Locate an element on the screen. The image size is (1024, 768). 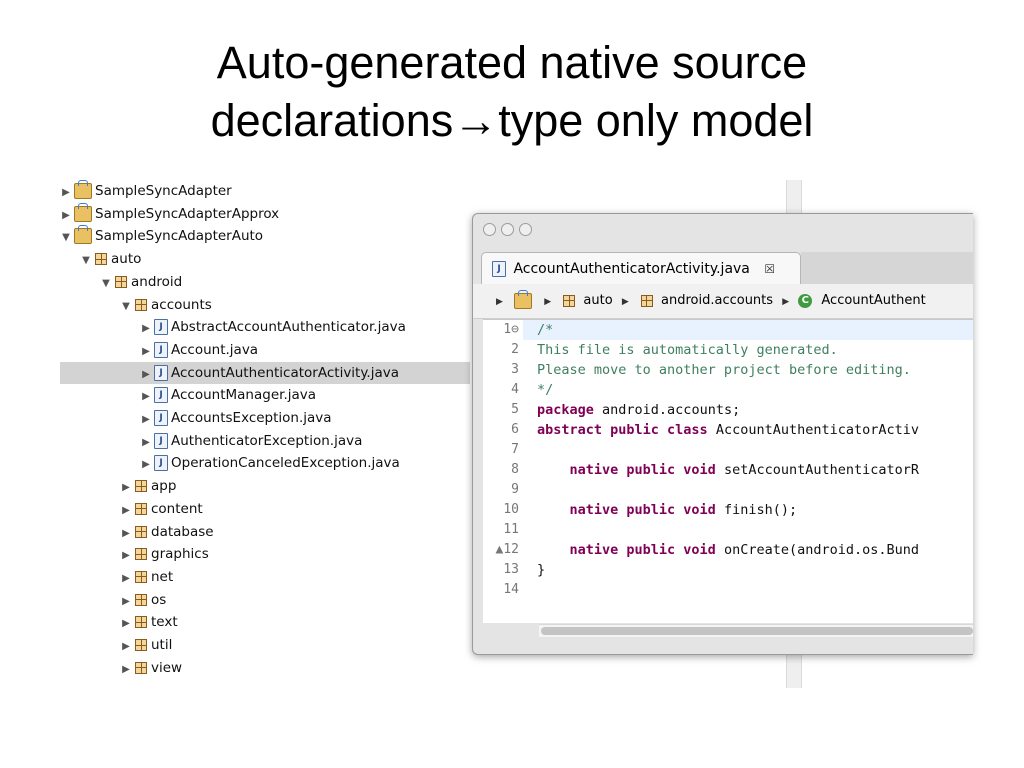
tree-item: ▶ J AbstractAccountAuthenticator.java is located at coordinates (265, 327).